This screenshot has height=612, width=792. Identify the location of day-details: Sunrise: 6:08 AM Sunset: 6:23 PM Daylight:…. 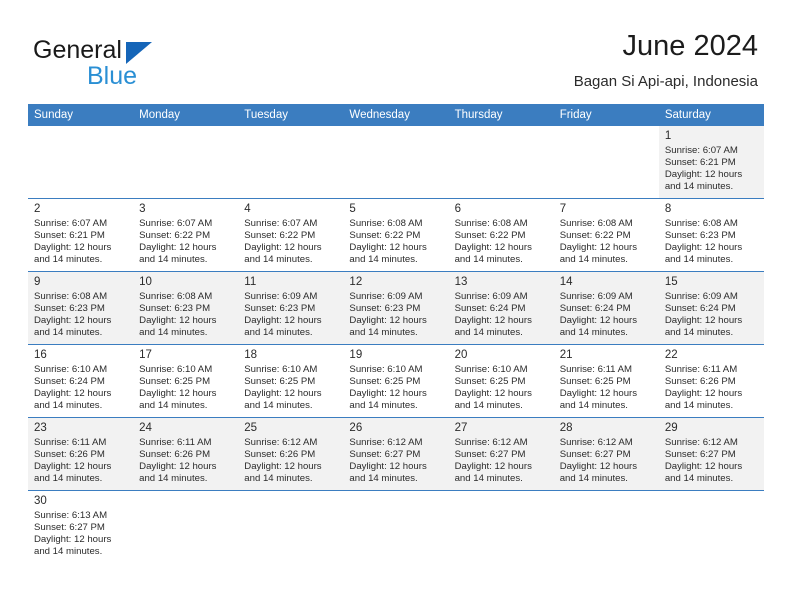
(711, 242).